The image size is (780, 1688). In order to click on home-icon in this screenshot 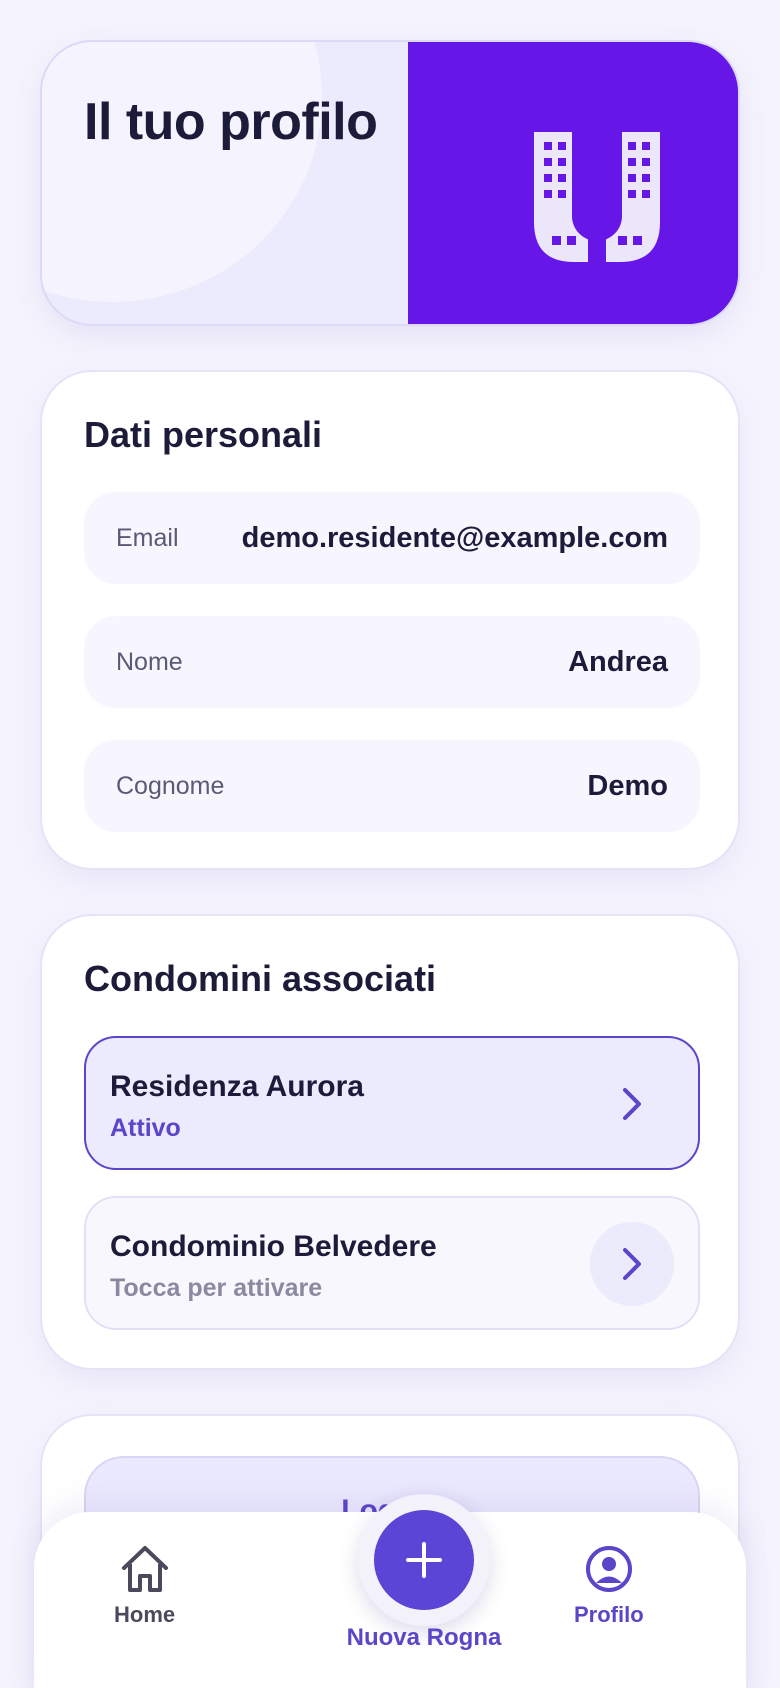, I will do `click(144, 1569)`.